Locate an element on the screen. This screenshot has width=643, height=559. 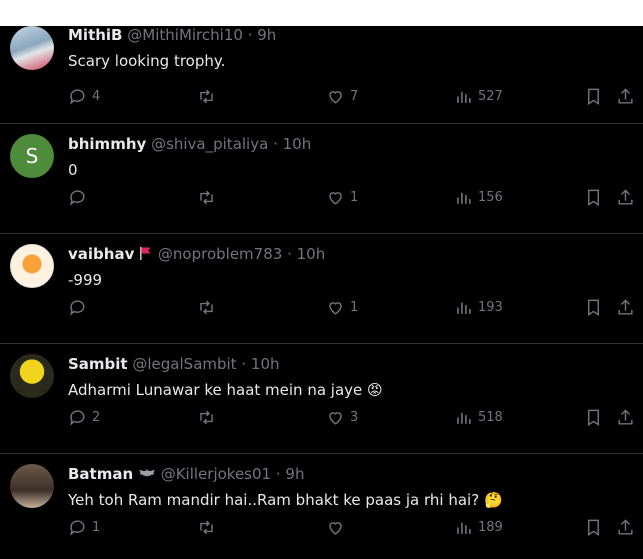
tweet-header: bhimmhy @shiva_pitaliya · 10h is located at coordinates (189, 144).